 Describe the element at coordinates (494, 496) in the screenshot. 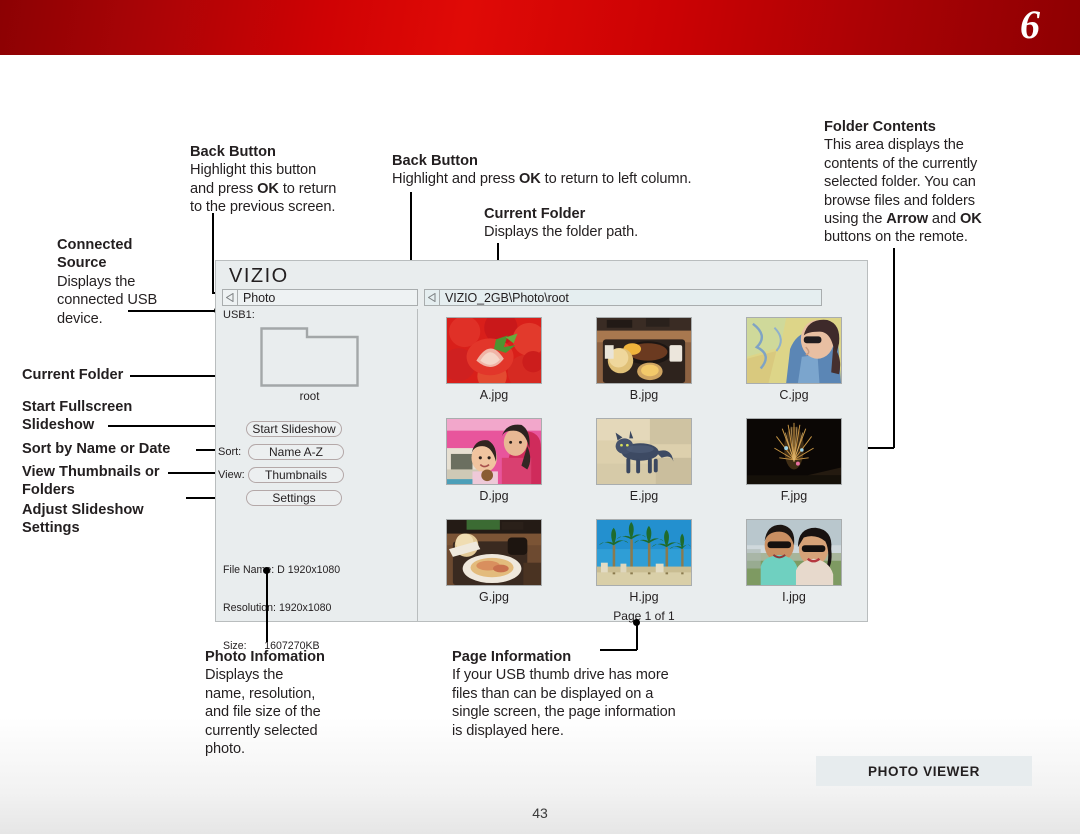

I see `thumbnail-caption: D.jpg` at that location.